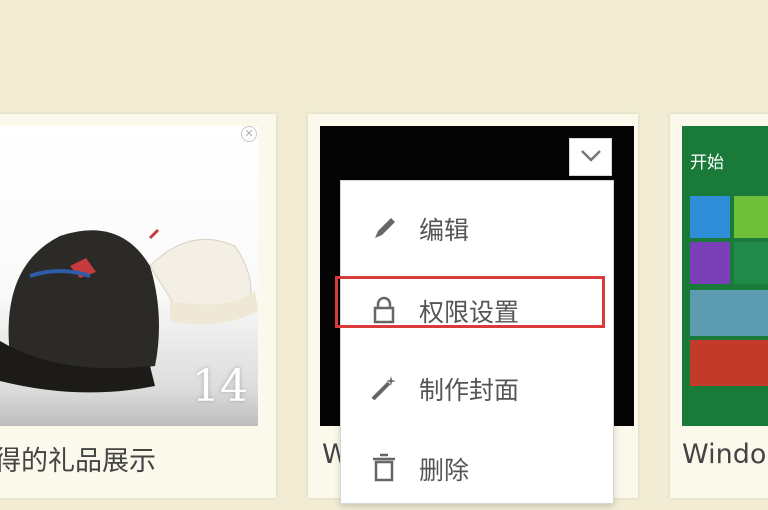 This screenshot has width=768, height=510. I want to click on start-label: 开始, so click(707, 163).